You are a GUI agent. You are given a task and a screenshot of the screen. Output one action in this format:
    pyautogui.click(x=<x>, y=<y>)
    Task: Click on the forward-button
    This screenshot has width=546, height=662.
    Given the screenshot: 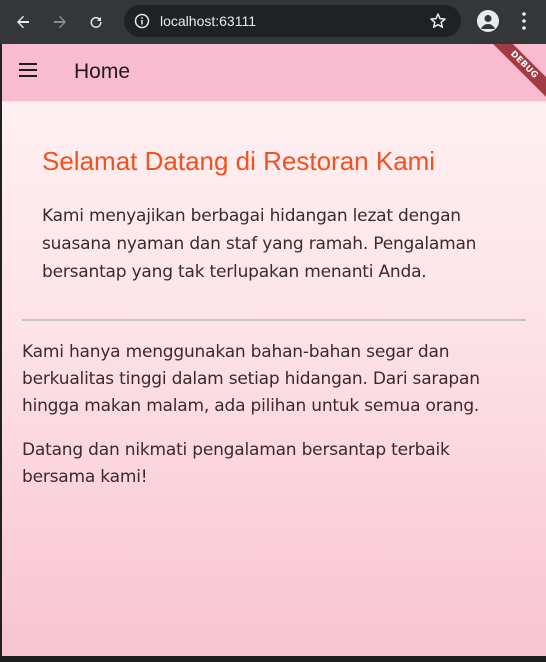 What is the action you would take?
    pyautogui.click(x=60, y=22)
    